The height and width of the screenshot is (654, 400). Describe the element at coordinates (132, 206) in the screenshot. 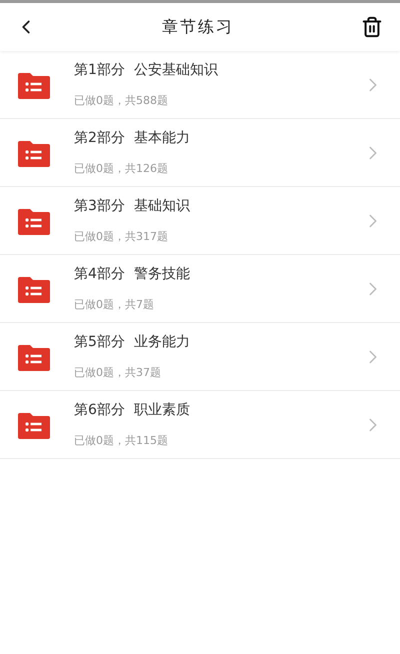

I see `chapter-title: 第3部分 基础知识` at that location.